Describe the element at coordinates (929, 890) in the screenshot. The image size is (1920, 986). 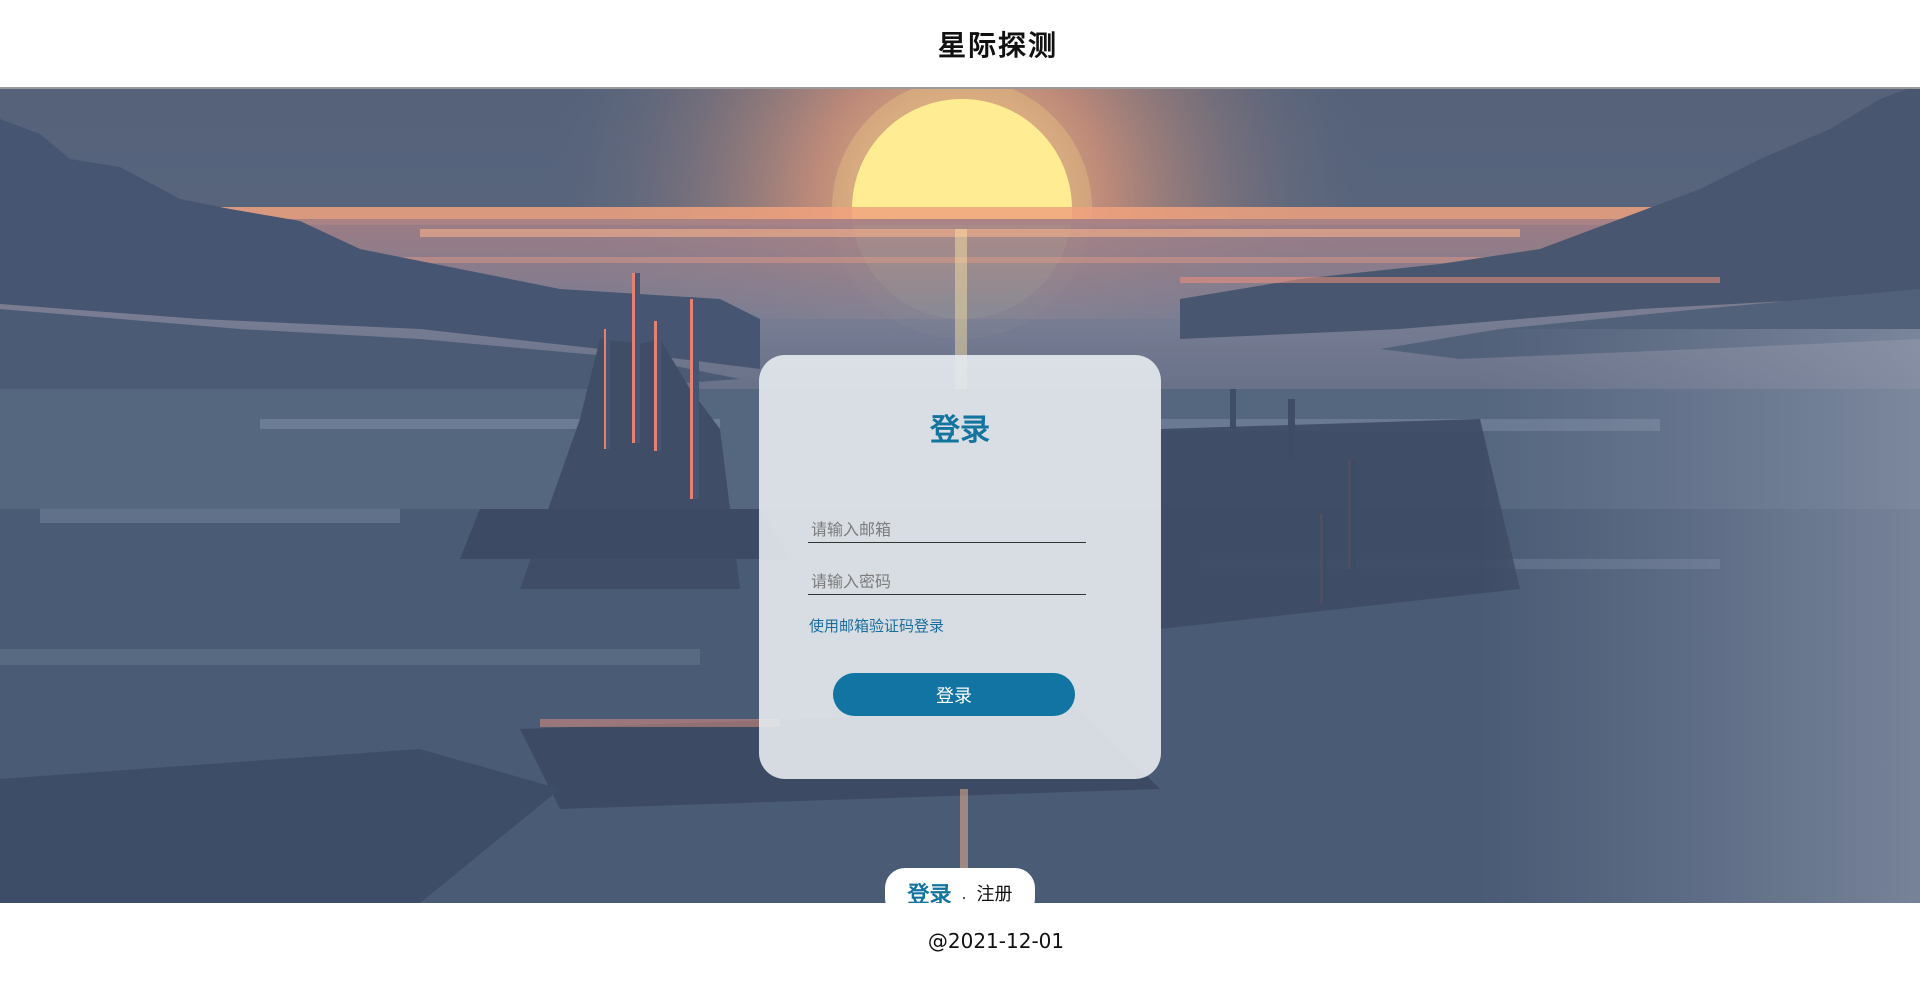
I see `switch-login-tab: 登录` at that location.